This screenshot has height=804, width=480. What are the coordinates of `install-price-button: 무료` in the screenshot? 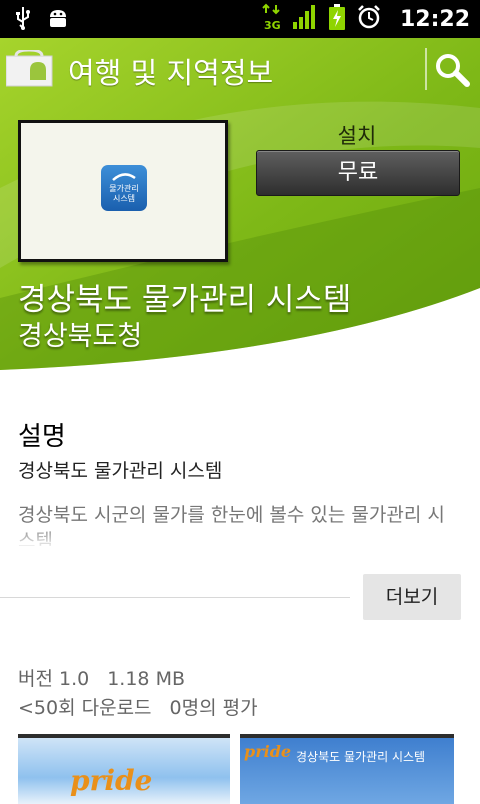 It's located at (358, 173).